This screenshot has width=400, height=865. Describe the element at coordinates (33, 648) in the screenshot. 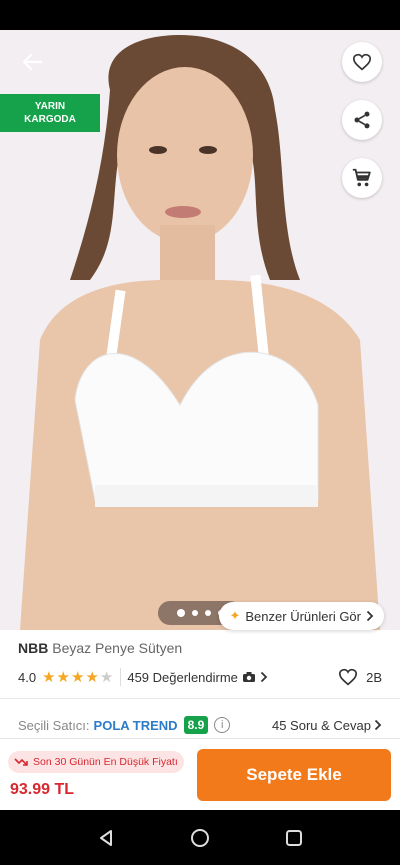

I see `product-brand: NBB` at that location.